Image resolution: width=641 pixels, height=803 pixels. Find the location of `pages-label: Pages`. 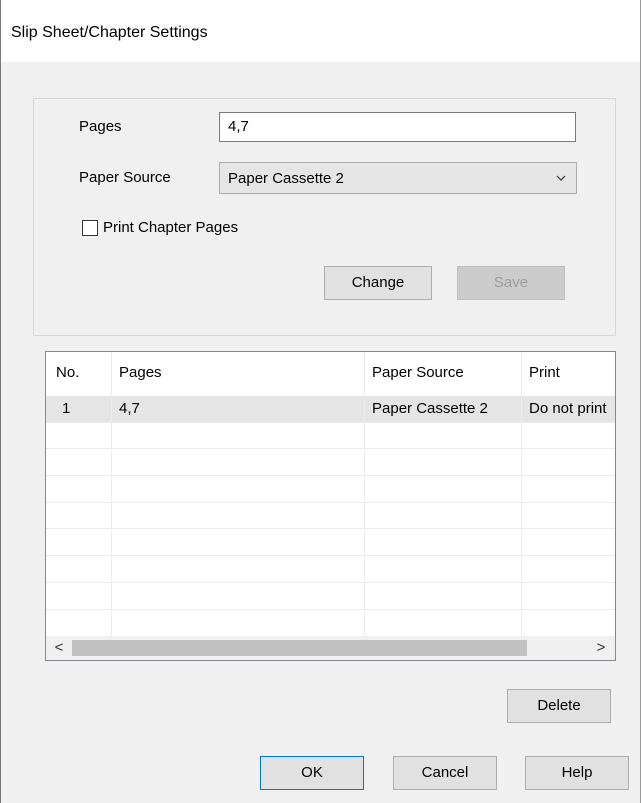

pages-label: Pages is located at coordinates (100, 126).